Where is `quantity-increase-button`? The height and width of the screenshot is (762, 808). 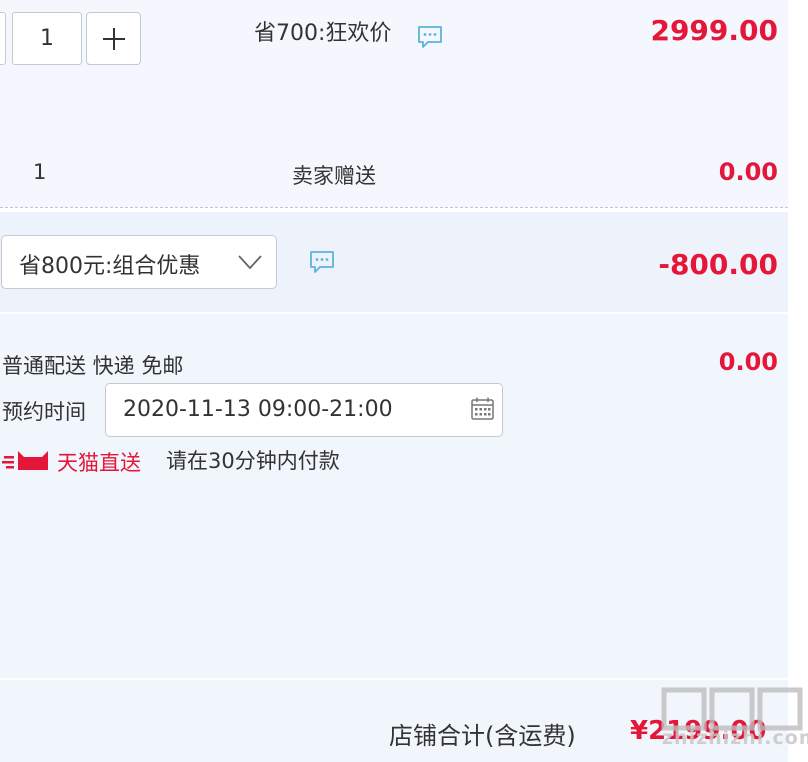
quantity-increase-button is located at coordinates (113, 38).